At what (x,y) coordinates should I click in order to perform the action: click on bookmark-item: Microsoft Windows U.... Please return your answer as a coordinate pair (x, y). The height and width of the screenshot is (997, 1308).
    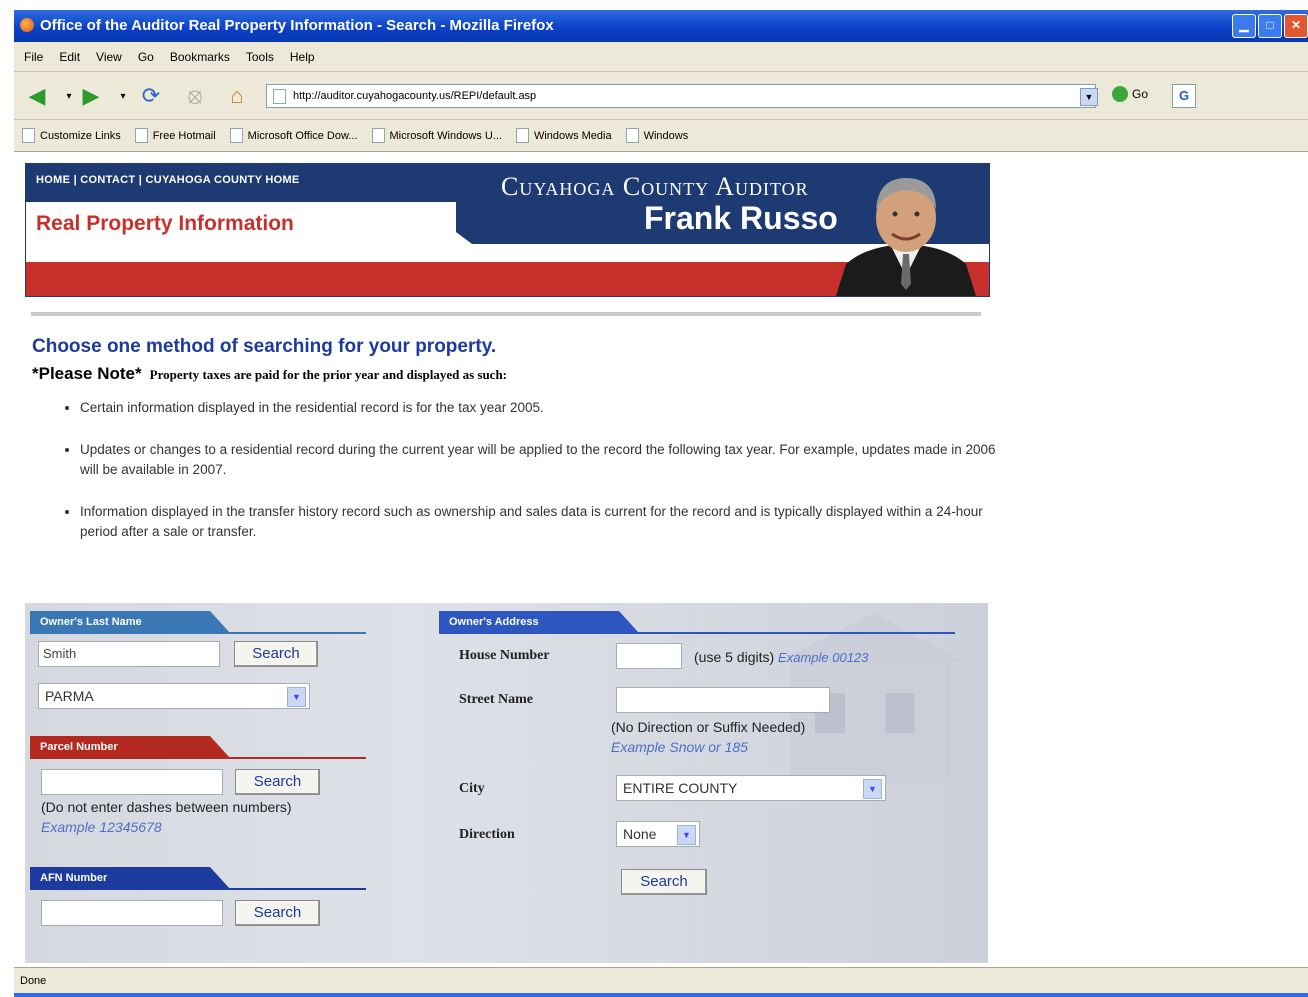
    Looking at the image, I should click on (436, 135).